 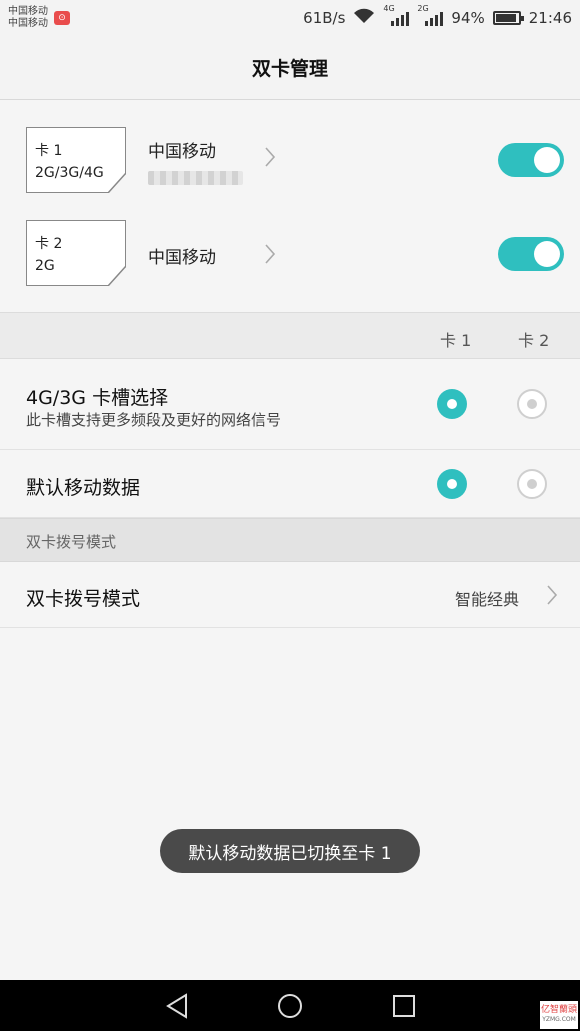 What do you see at coordinates (178, 1008) in the screenshot?
I see `back-icon` at bounding box center [178, 1008].